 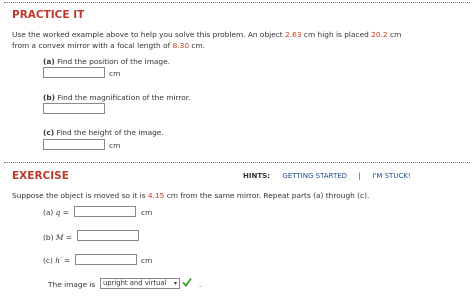 I want to click on selected-value: upright and virtual, so click(x=135, y=283).